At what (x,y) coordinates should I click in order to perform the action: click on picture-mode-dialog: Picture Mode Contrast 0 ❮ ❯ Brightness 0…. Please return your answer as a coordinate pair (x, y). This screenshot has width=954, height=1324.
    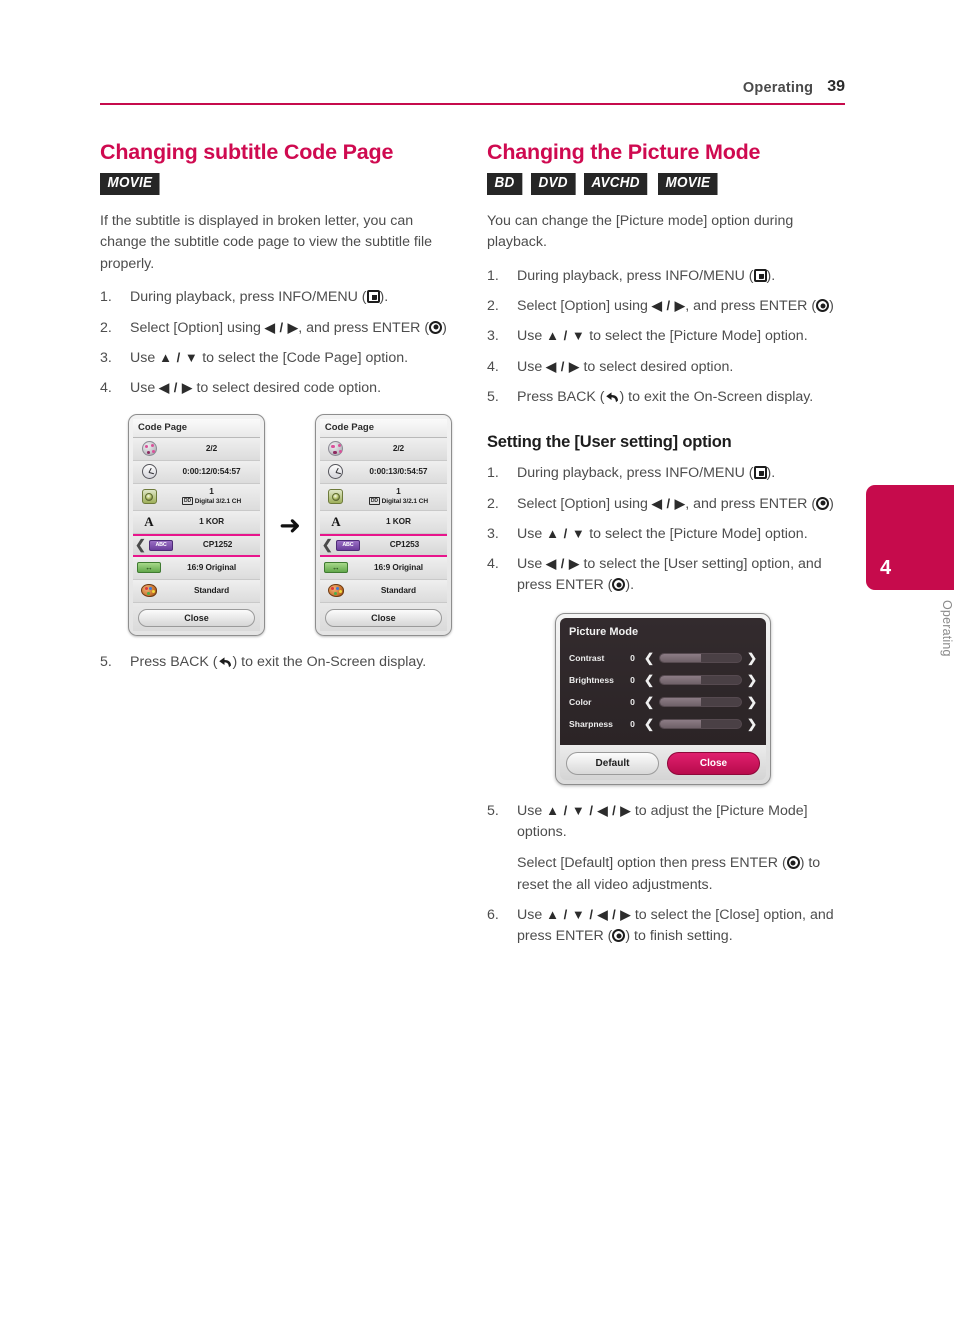
    Looking at the image, I should click on (663, 698).